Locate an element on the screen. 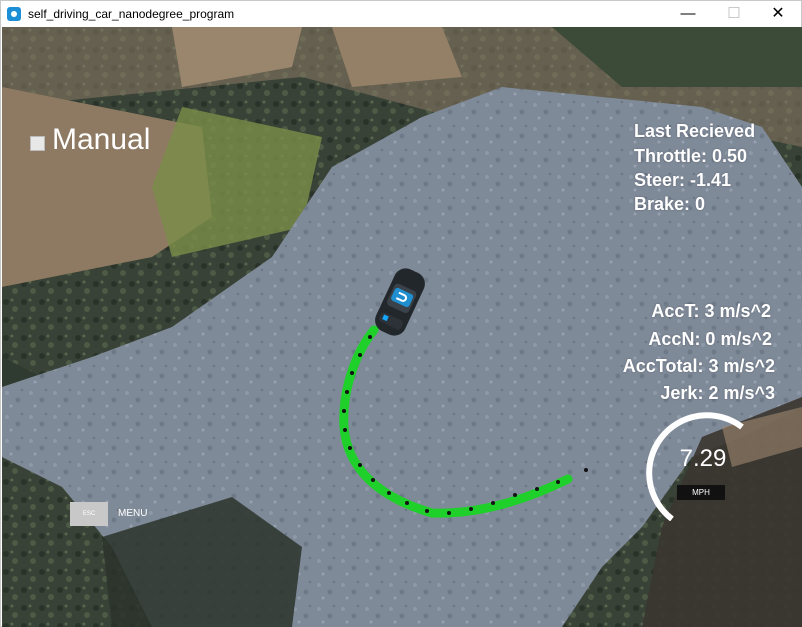 The height and width of the screenshot is (627, 802). steer-readout: Steer: -1.41 is located at coordinates (683, 180).